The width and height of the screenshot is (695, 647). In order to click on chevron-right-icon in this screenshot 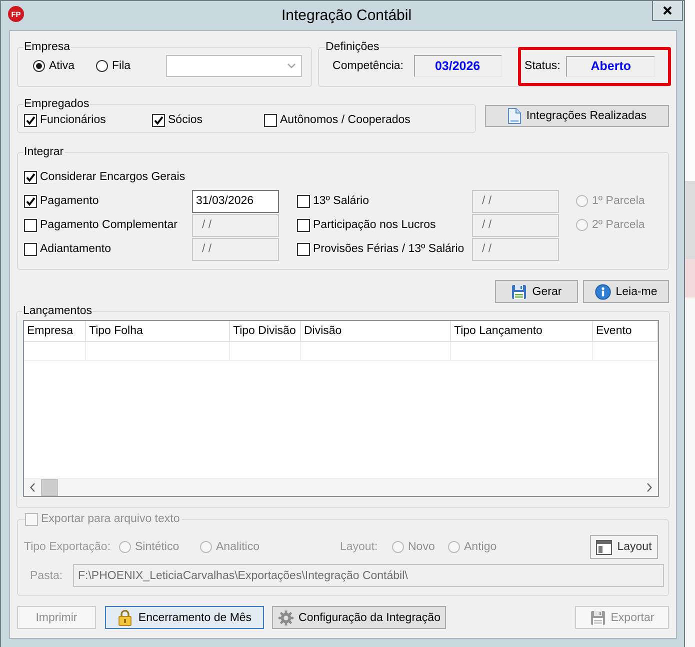, I will do `click(649, 487)`.